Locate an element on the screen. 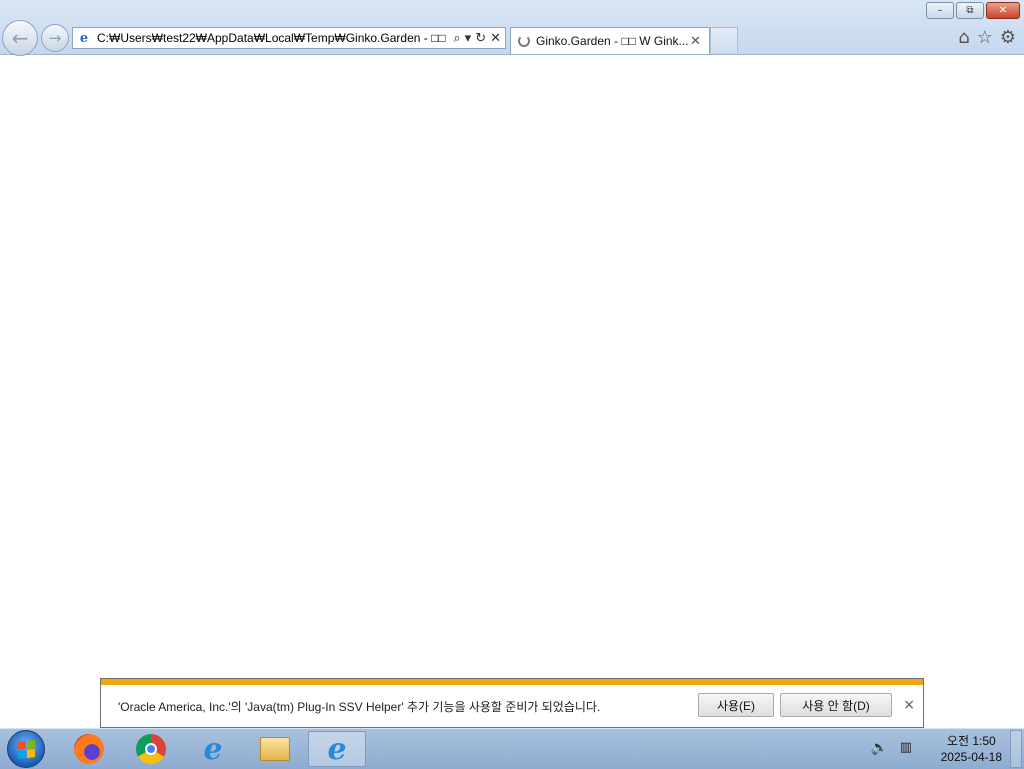 The width and height of the screenshot is (1024, 769). system-tray: 🔈 ▥ 오전 1:50 2025-04-18 is located at coordinates (924, 749).